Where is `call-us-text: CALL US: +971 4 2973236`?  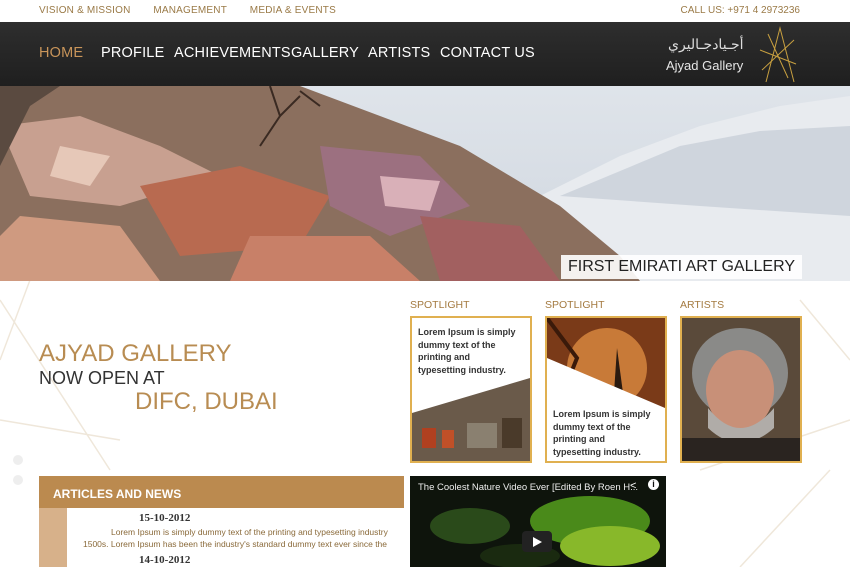 call-us-text: CALL US: +971 4 2973236 is located at coordinates (740, 10).